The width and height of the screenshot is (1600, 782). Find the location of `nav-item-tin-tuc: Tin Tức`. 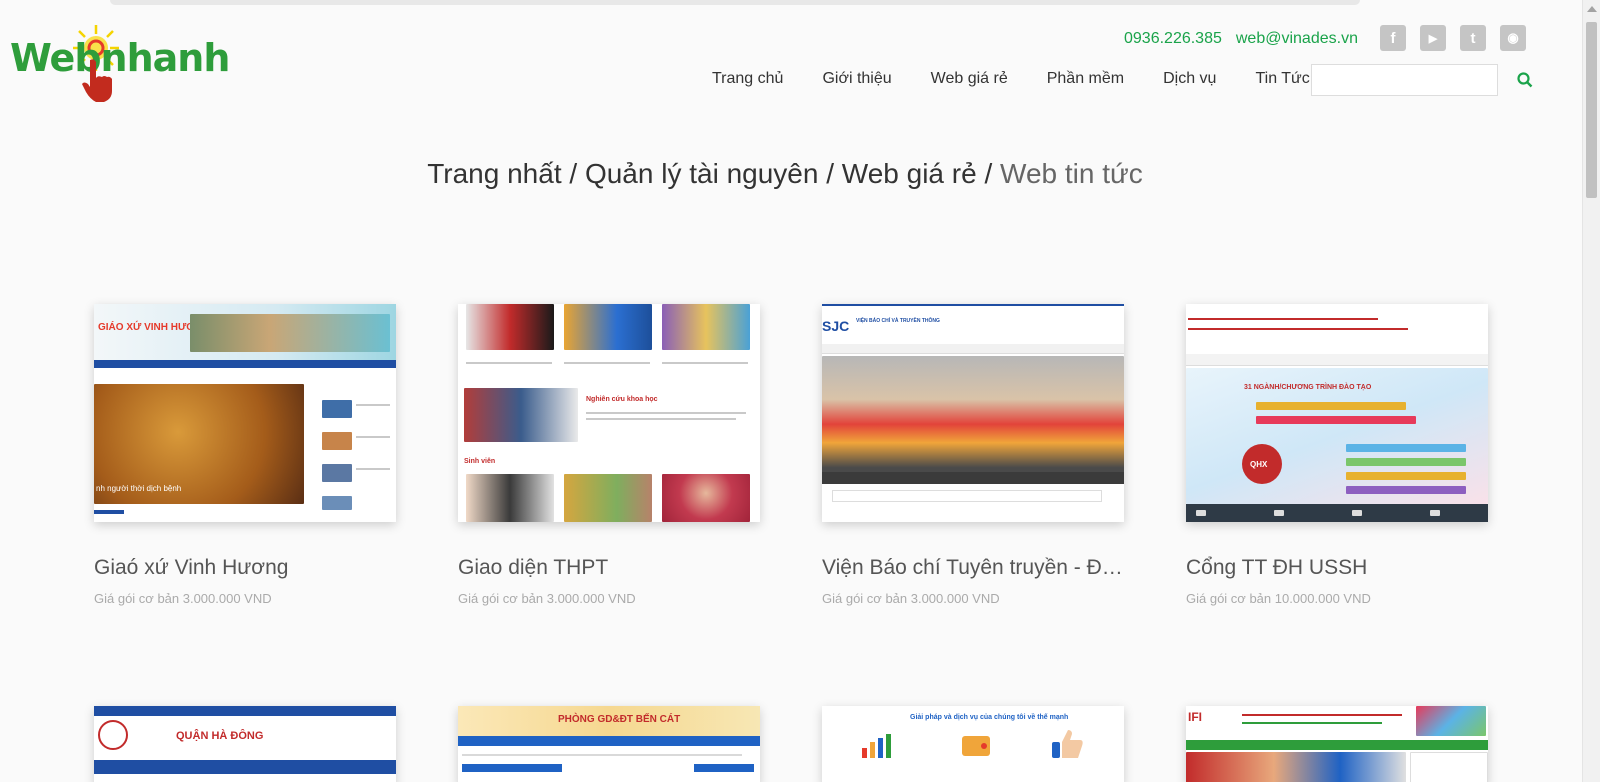

nav-item-tin-tuc: Tin Tức is located at coordinates (1282, 79).